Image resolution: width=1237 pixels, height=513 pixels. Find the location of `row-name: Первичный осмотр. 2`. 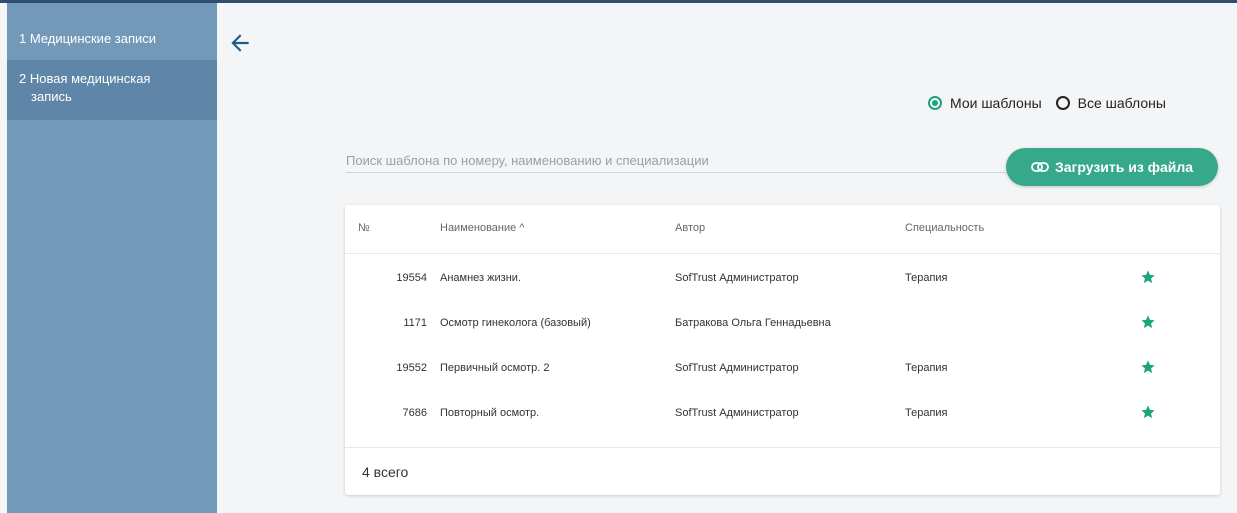

row-name: Первичный осмотр. 2 is located at coordinates (495, 368).